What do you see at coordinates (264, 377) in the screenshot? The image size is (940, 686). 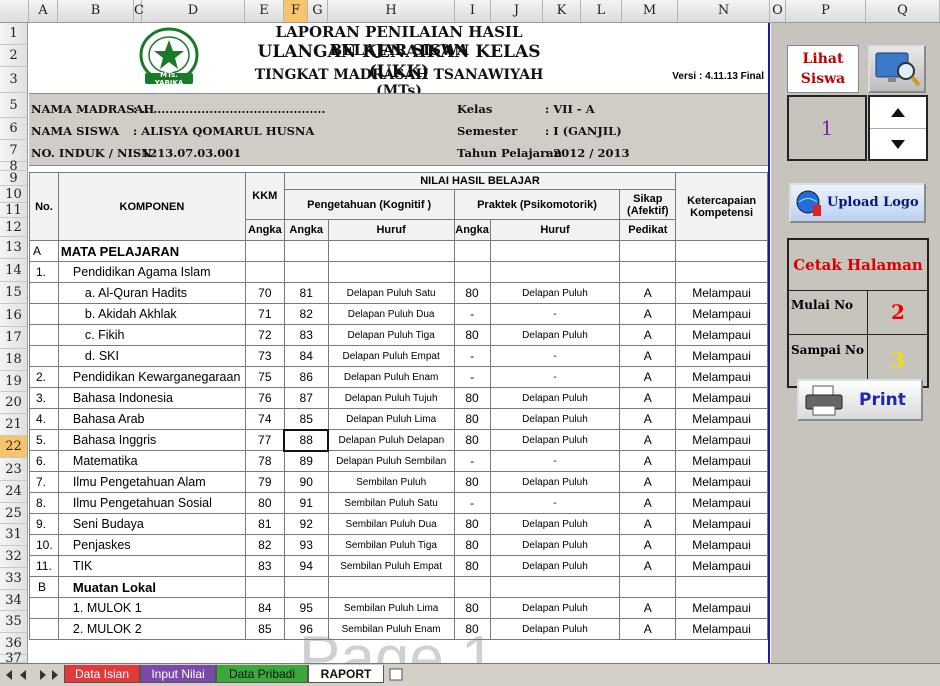 I see `row-kkm: 75` at bounding box center [264, 377].